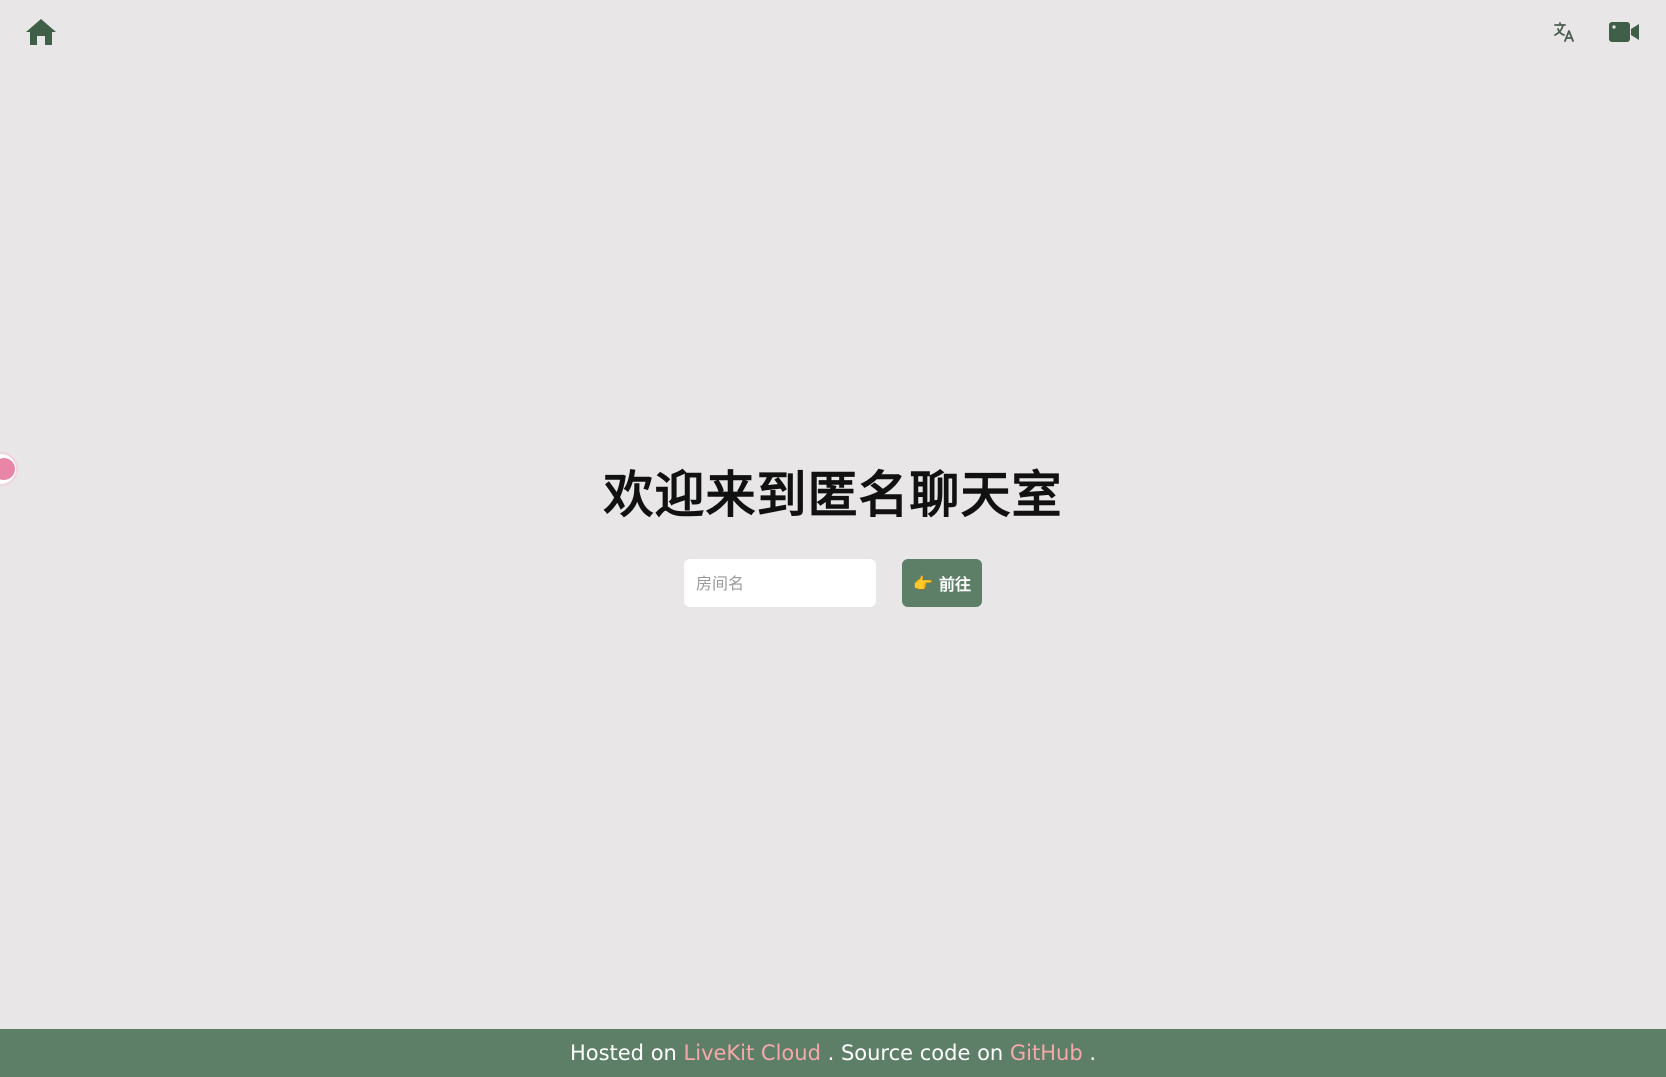 This screenshot has width=1666, height=1077. I want to click on video-camera-icon, so click(1624, 32).